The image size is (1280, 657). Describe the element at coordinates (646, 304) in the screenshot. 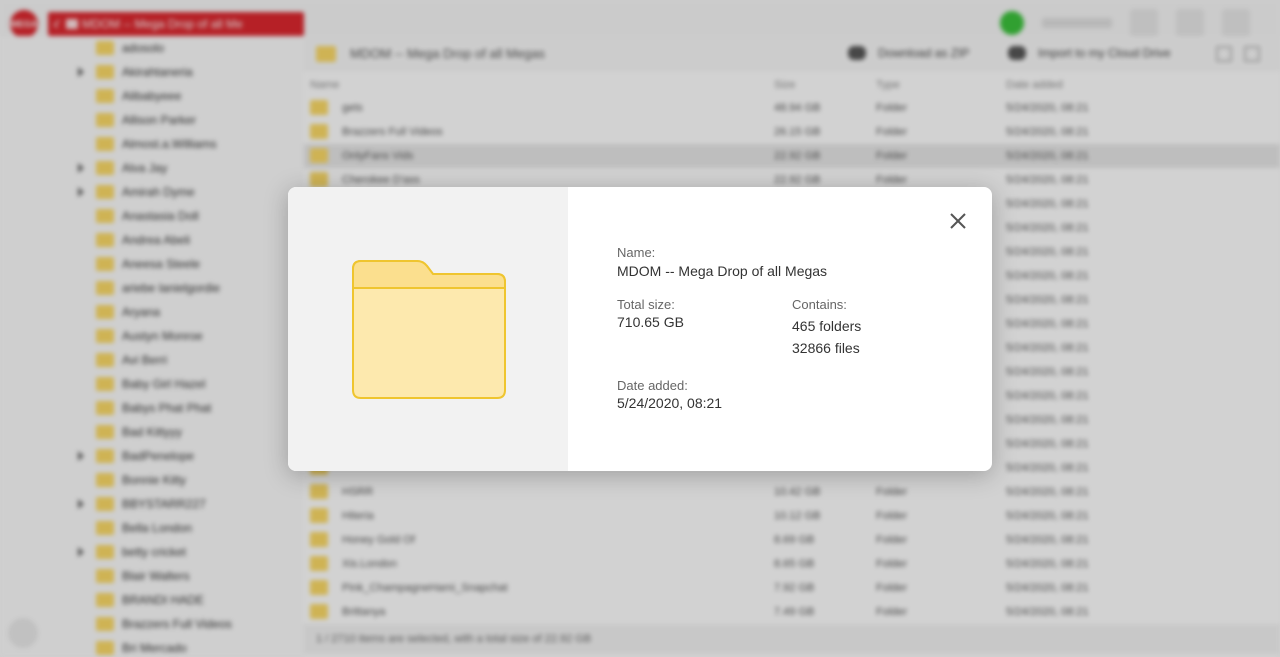

I see `total-size-label: Total size:` at that location.